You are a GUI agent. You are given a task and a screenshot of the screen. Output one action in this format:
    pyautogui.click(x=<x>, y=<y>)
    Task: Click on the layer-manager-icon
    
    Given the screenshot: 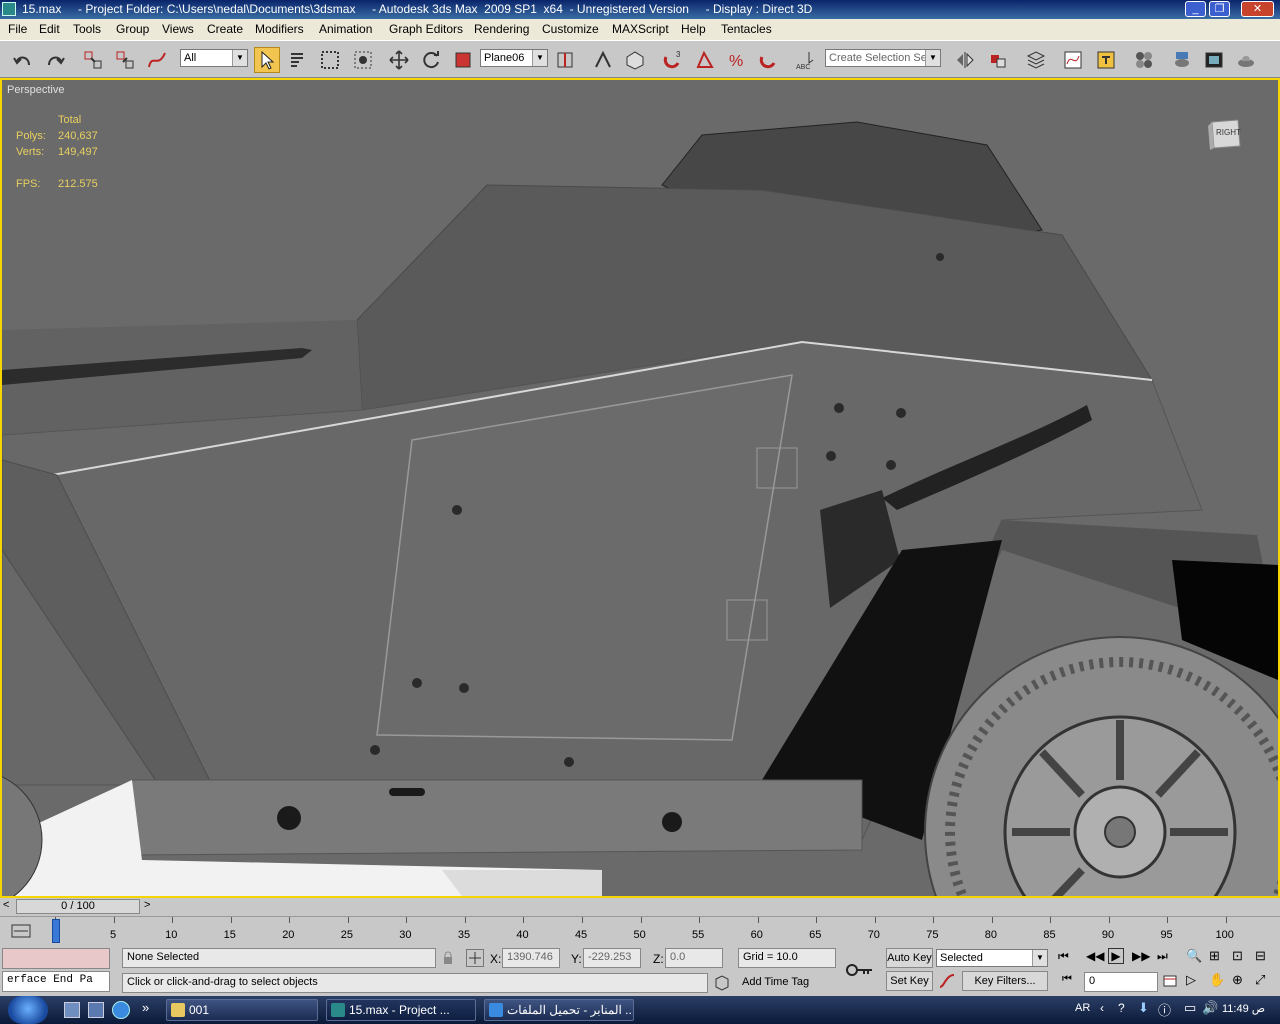 What is the action you would take?
    pyautogui.click(x=1036, y=60)
    